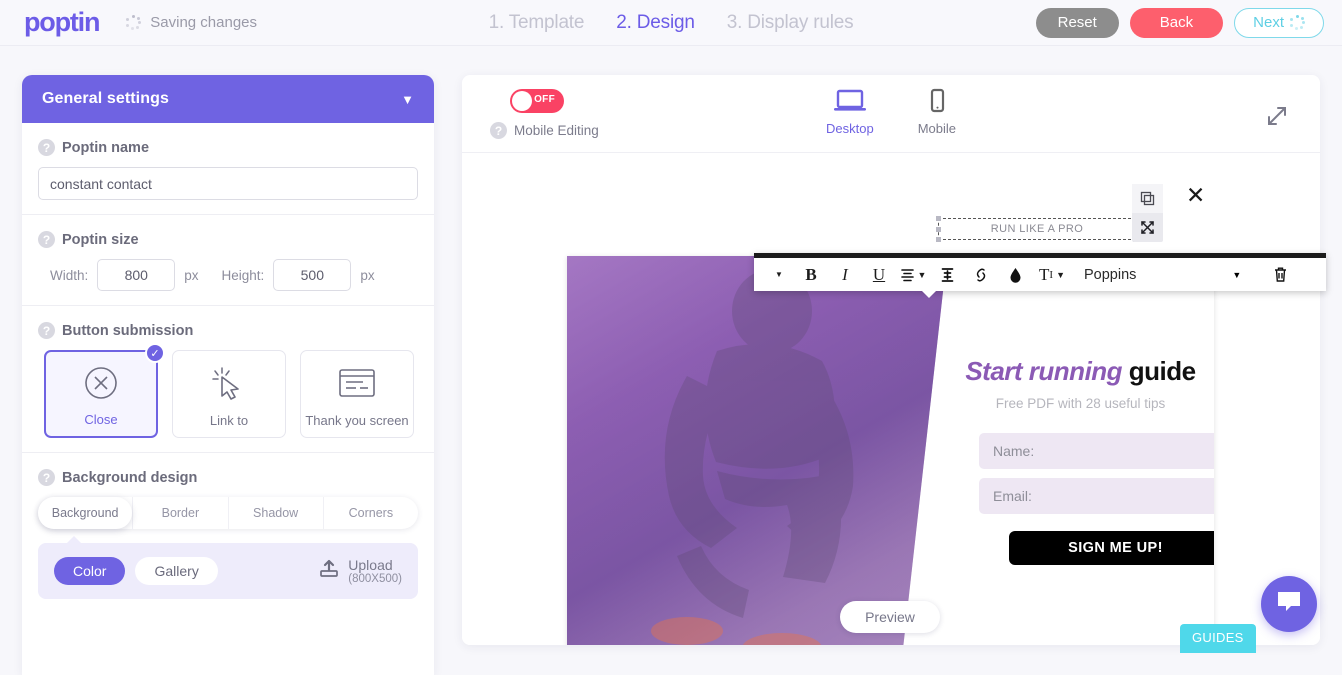  Describe the element at coordinates (128, 330) in the screenshot. I see `button-submission-label: Button submission` at that location.